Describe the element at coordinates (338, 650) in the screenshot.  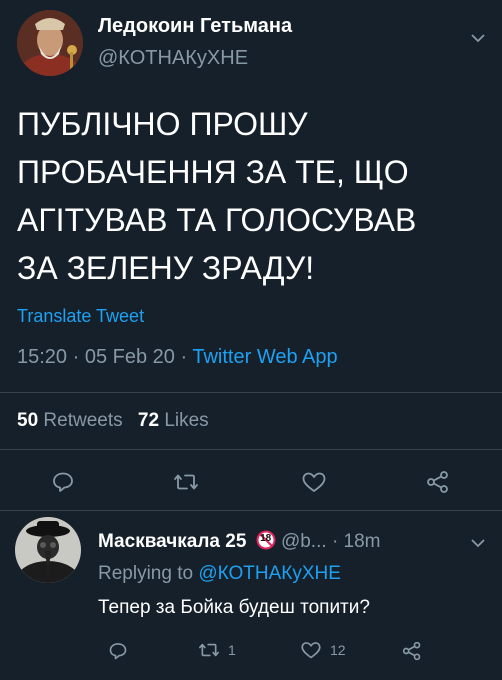
I see `reply-like-count: 12` at that location.